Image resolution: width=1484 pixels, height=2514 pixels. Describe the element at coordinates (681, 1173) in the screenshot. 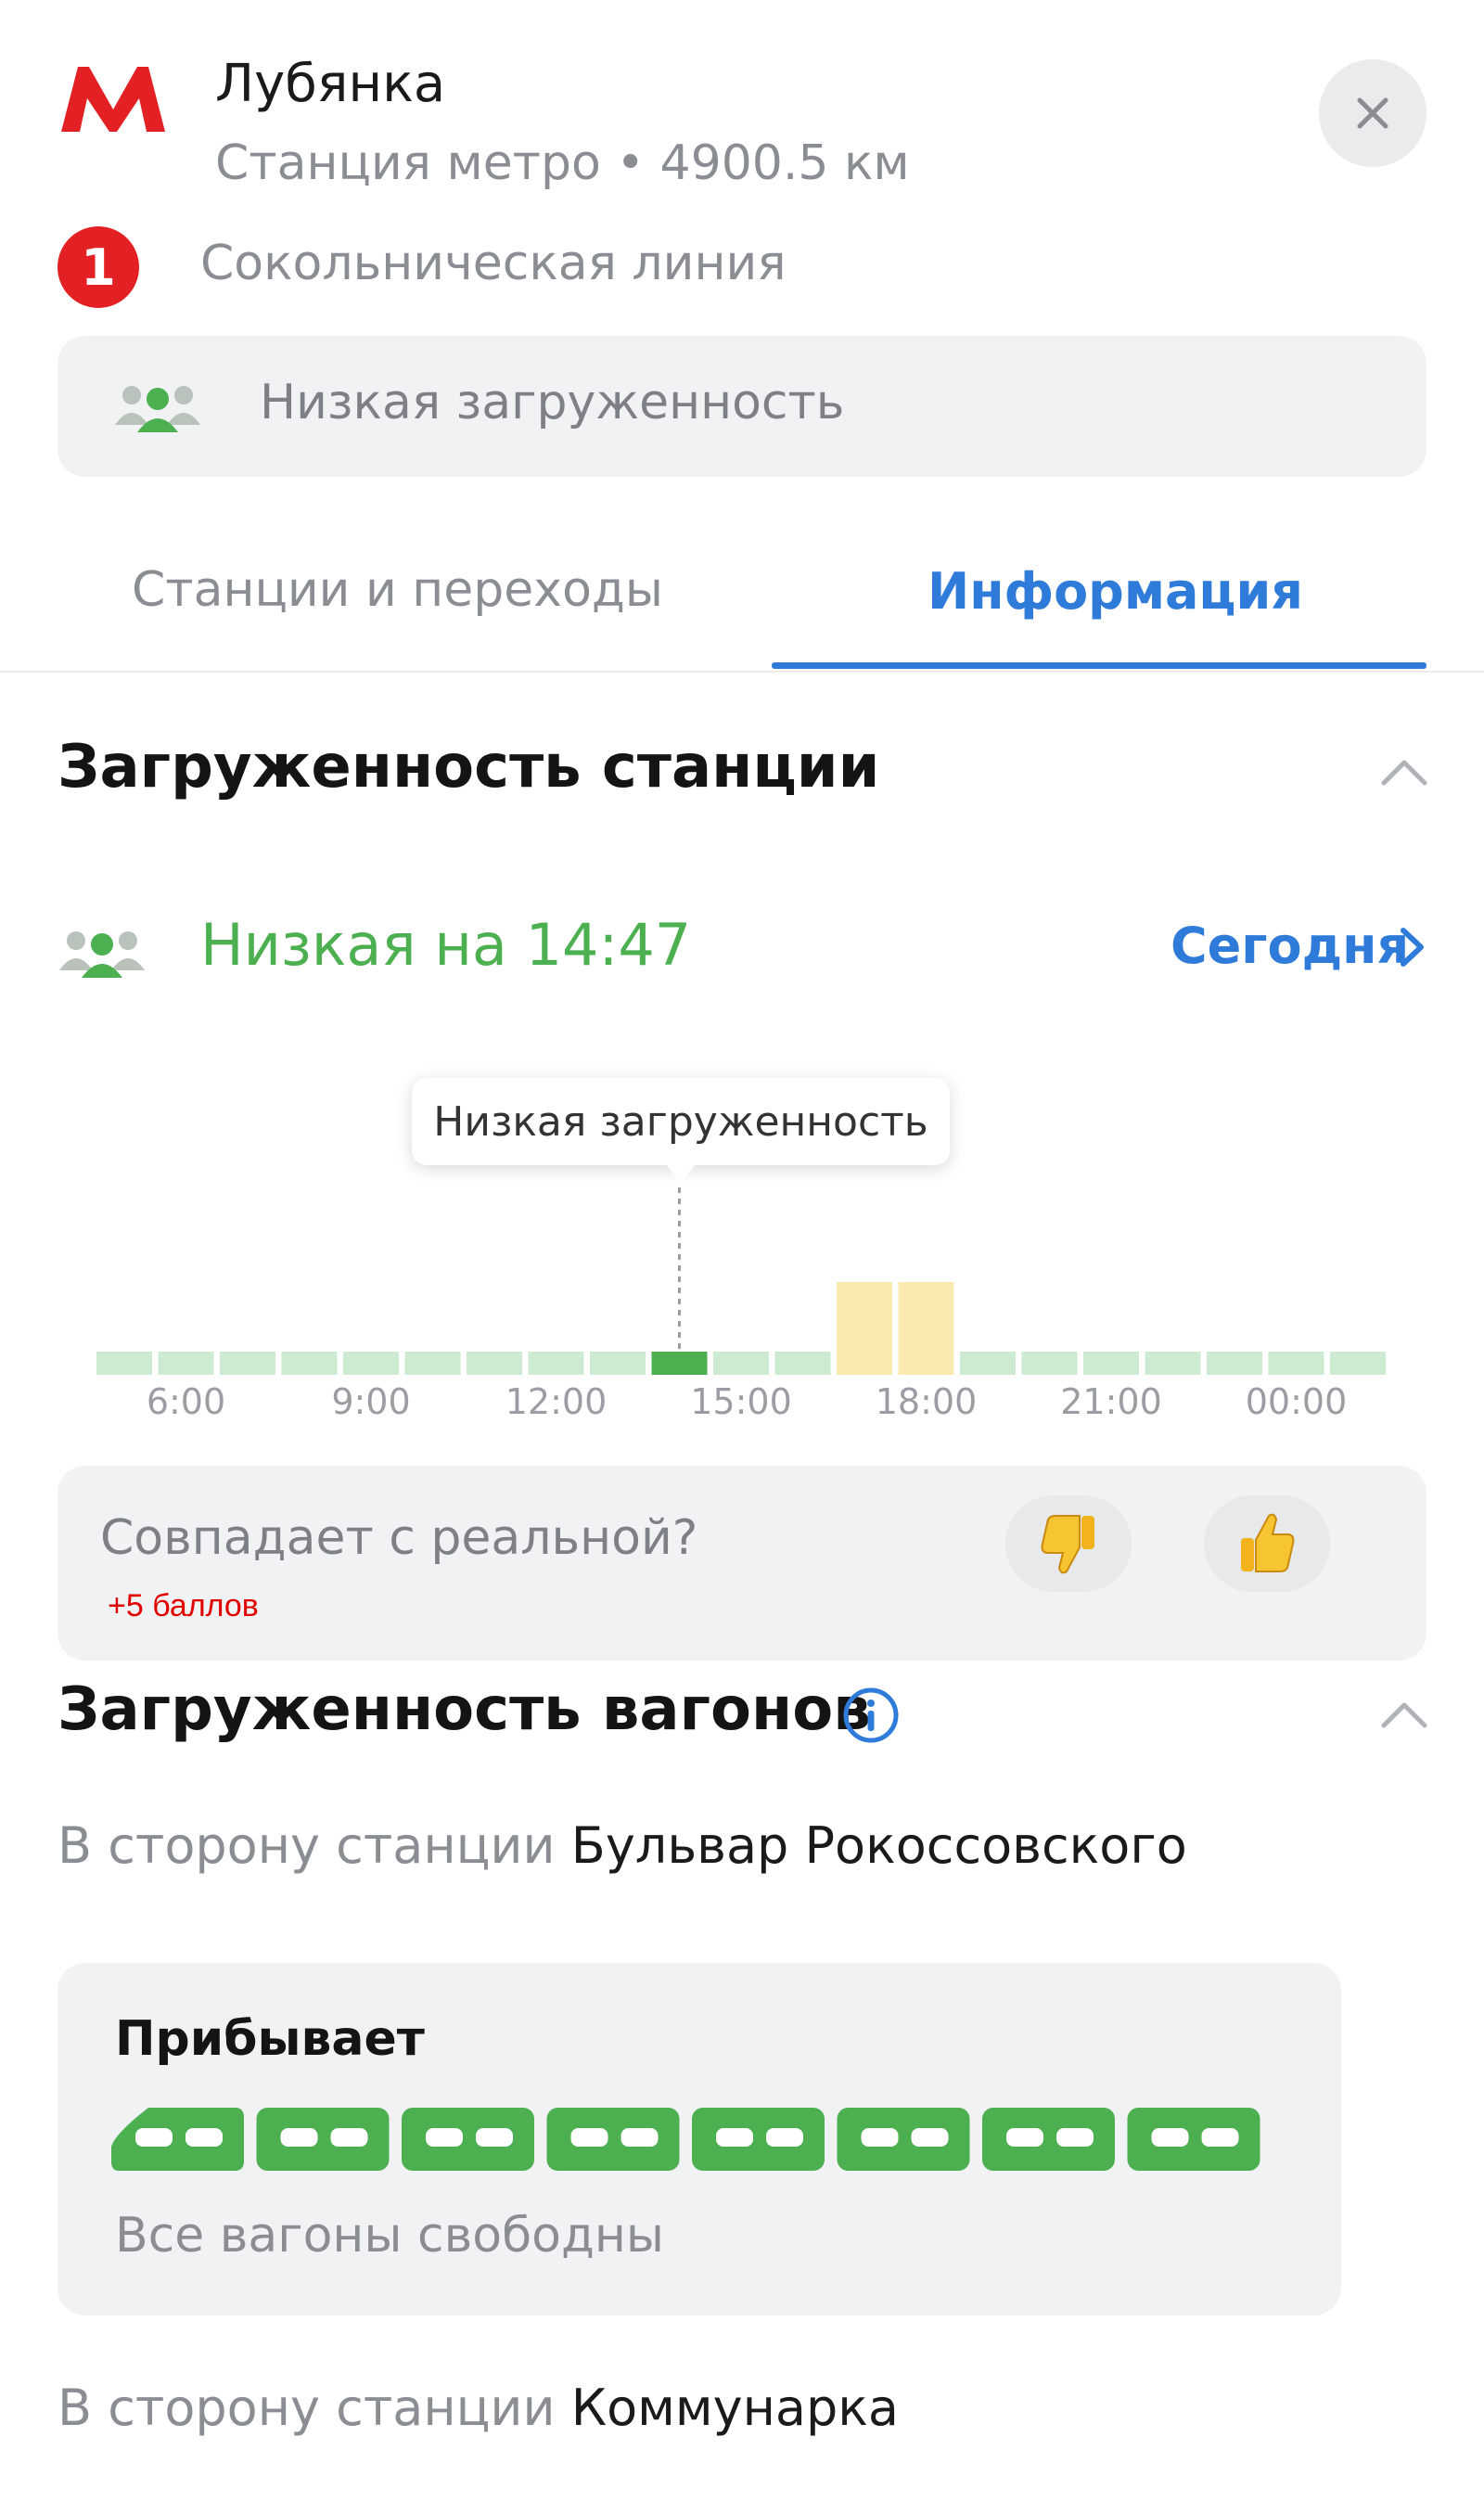

I see `chart-tooltip-tail` at that location.